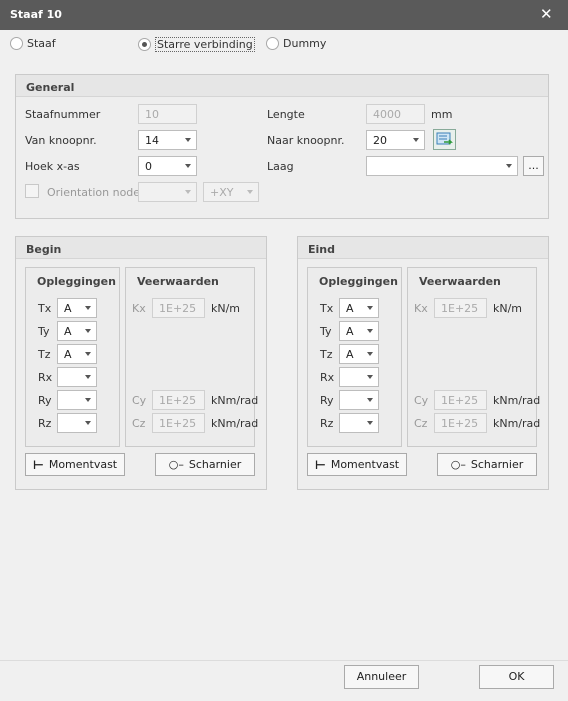  I want to click on radio-staaf: Staaf, so click(33, 43).